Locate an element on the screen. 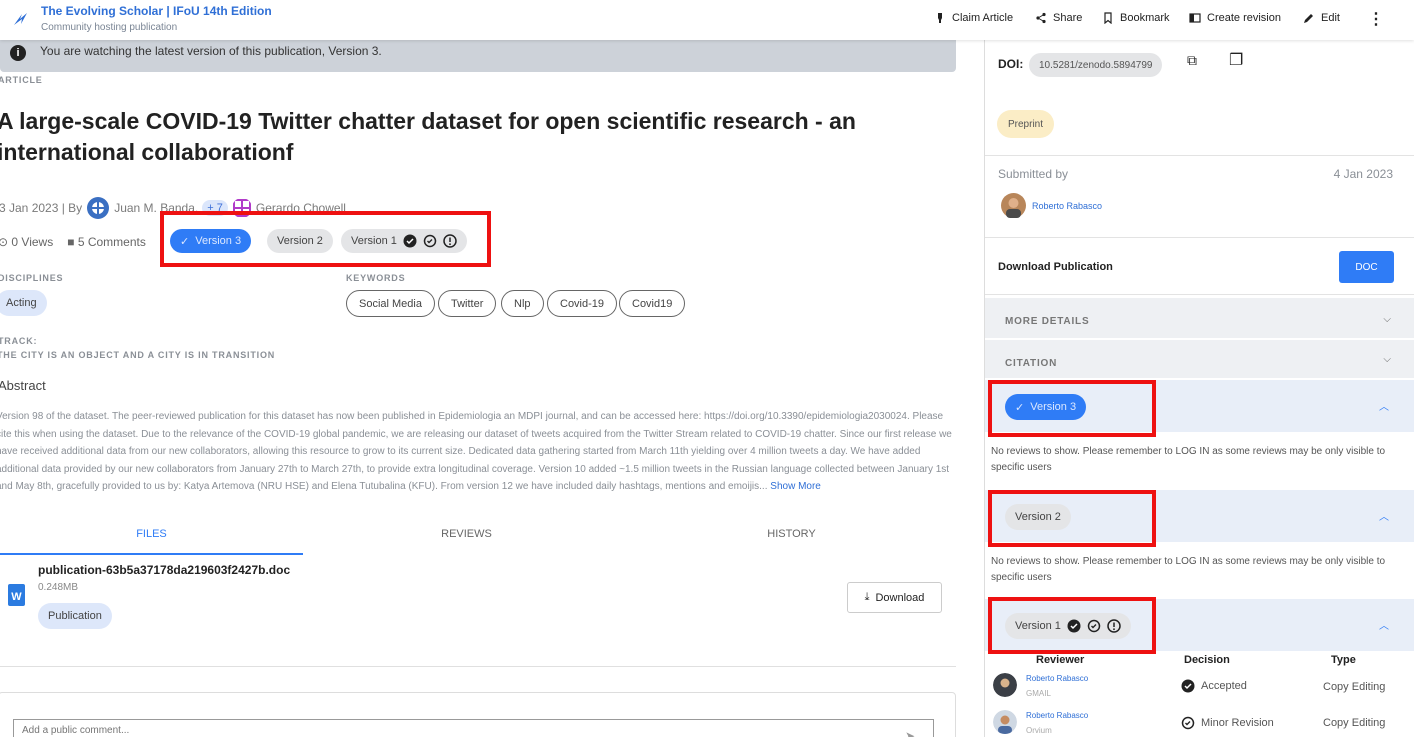 The width and height of the screenshot is (1414, 737). reviewer-avatar is located at coordinates (1005, 685).